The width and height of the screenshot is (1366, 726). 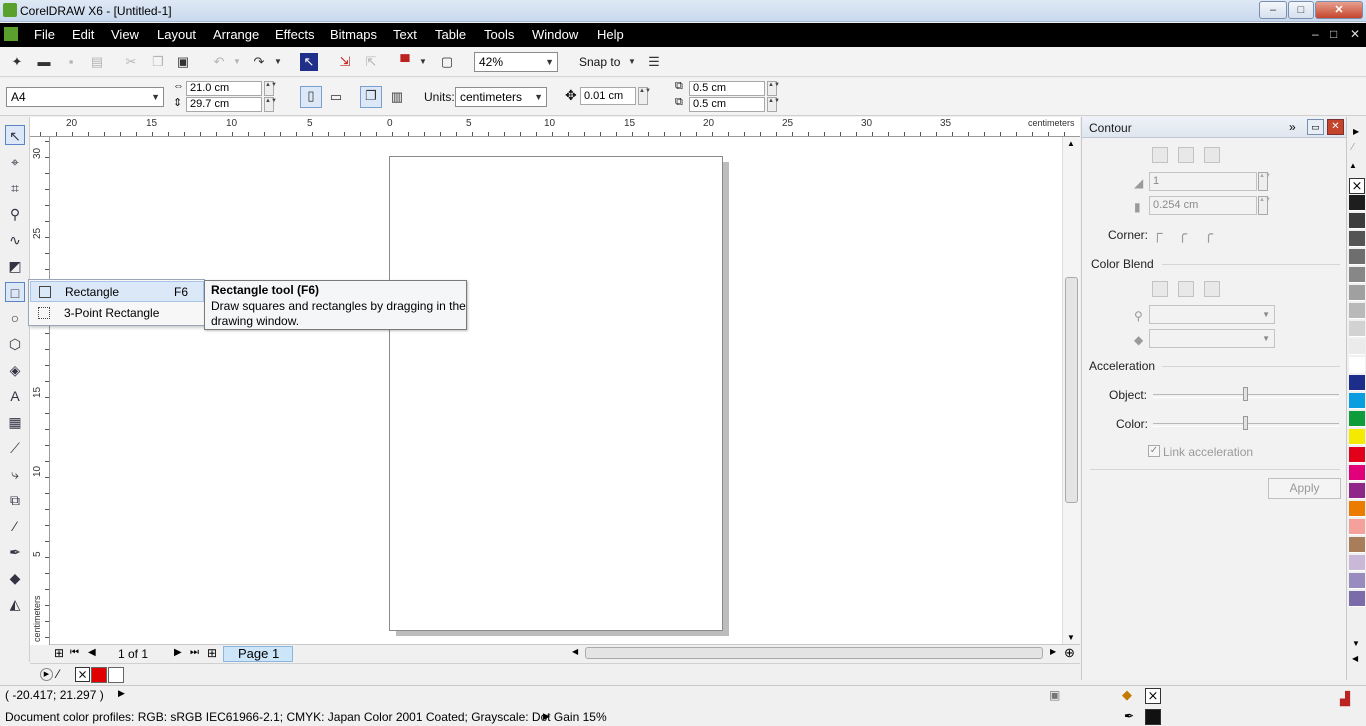 I want to click on flyout-item-rectangle: Rectangle F6, so click(x=117, y=291).